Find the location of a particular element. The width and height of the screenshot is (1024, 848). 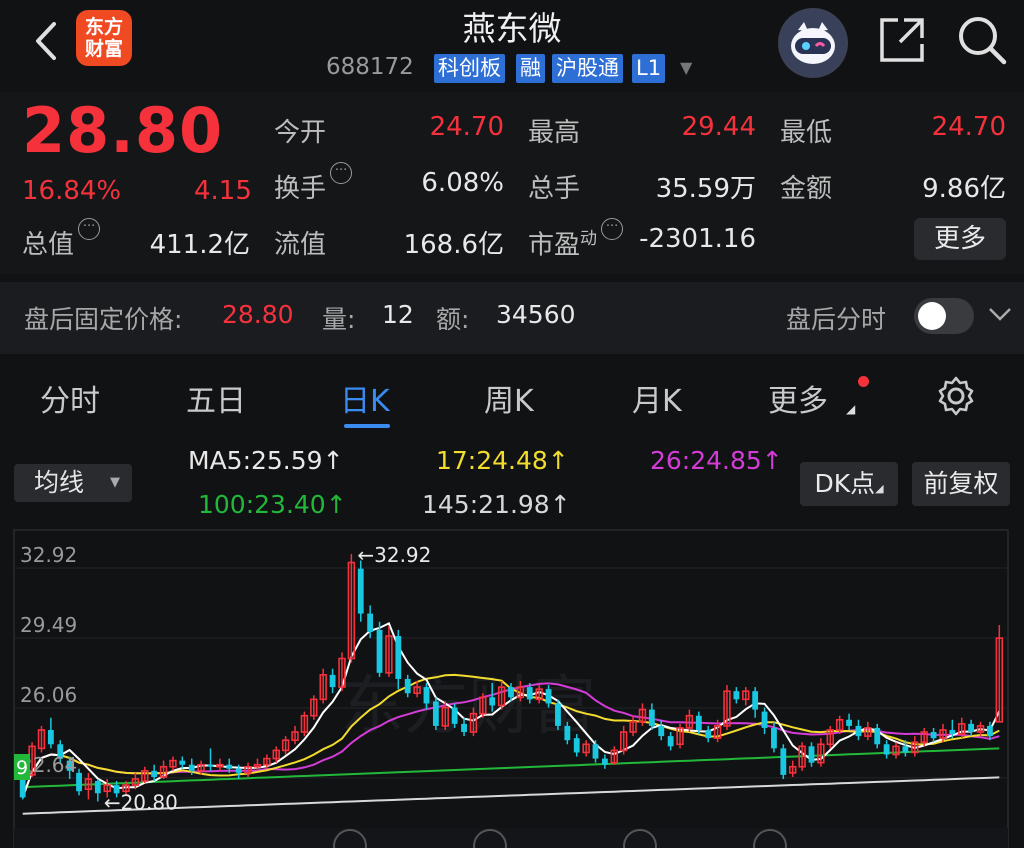

last-price: 28.80 is located at coordinates (123, 130).